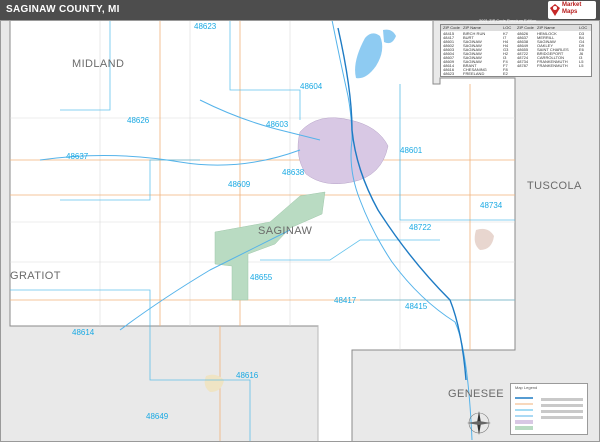 Image resolution: width=600 pixels, height=442 pixels. Describe the element at coordinates (98, 64) in the screenshot. I see `county-label-midland: MIDLAND` at that location.